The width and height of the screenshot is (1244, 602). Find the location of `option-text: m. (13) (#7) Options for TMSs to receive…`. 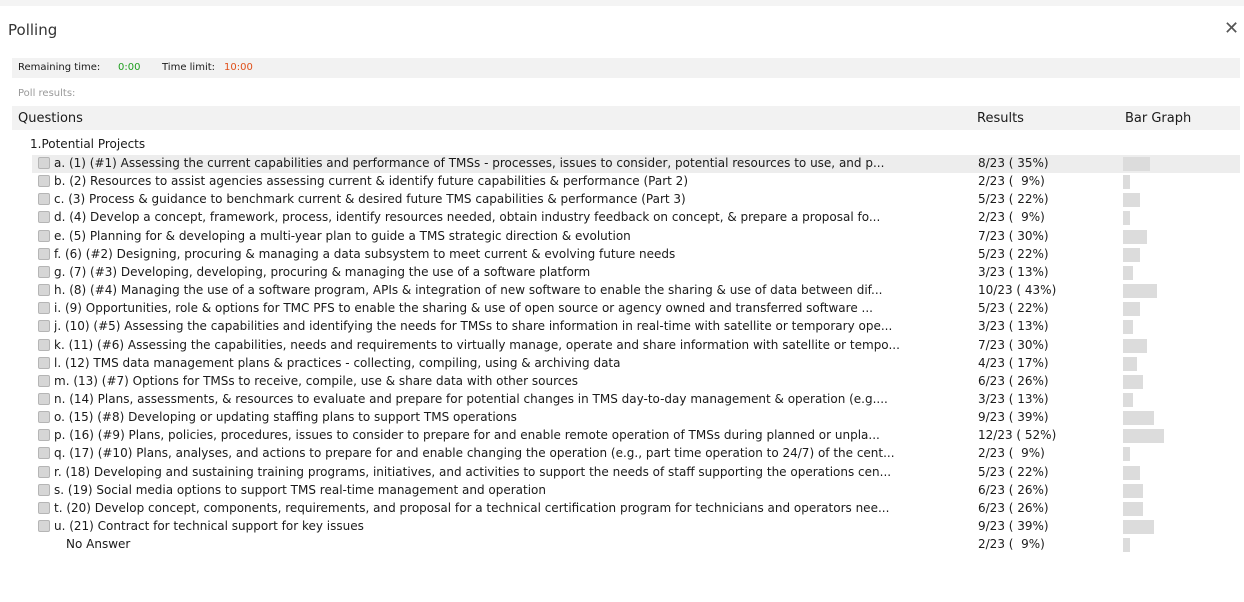

option-text: m. (13) (#7) Options for TMSs to receive… is located at coordinates (316, 380).